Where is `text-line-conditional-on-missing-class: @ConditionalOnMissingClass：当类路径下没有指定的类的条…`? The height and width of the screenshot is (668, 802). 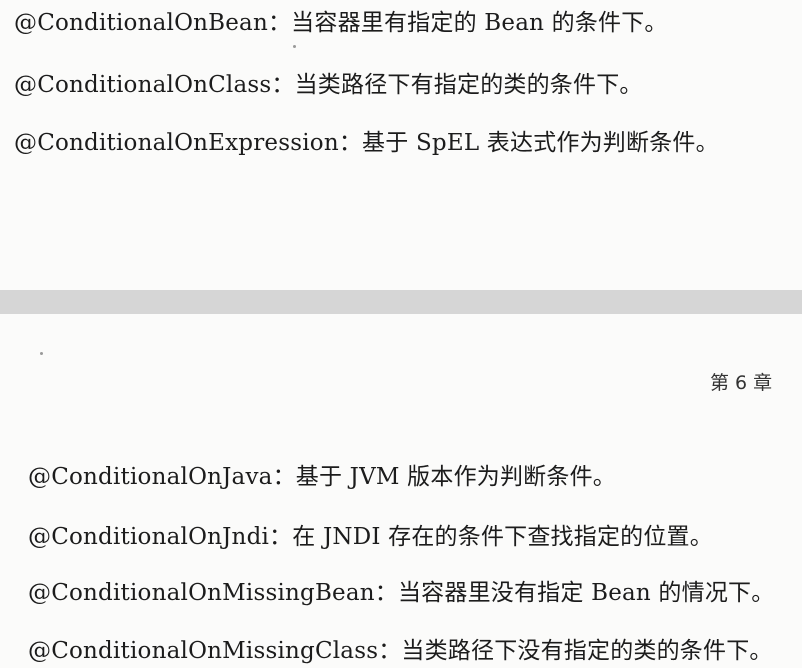
text-line-conditional-on-missing-class: @ConditionalOnMissingClass：当类路径下没有指定的类的条… is located at coordinates (400, 651).